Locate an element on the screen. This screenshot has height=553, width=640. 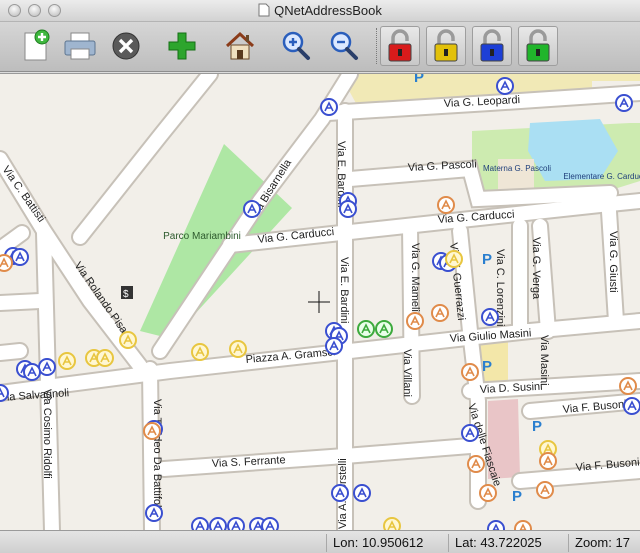
place-labels: Parco Mariambini is located at coordinates (202, 236).